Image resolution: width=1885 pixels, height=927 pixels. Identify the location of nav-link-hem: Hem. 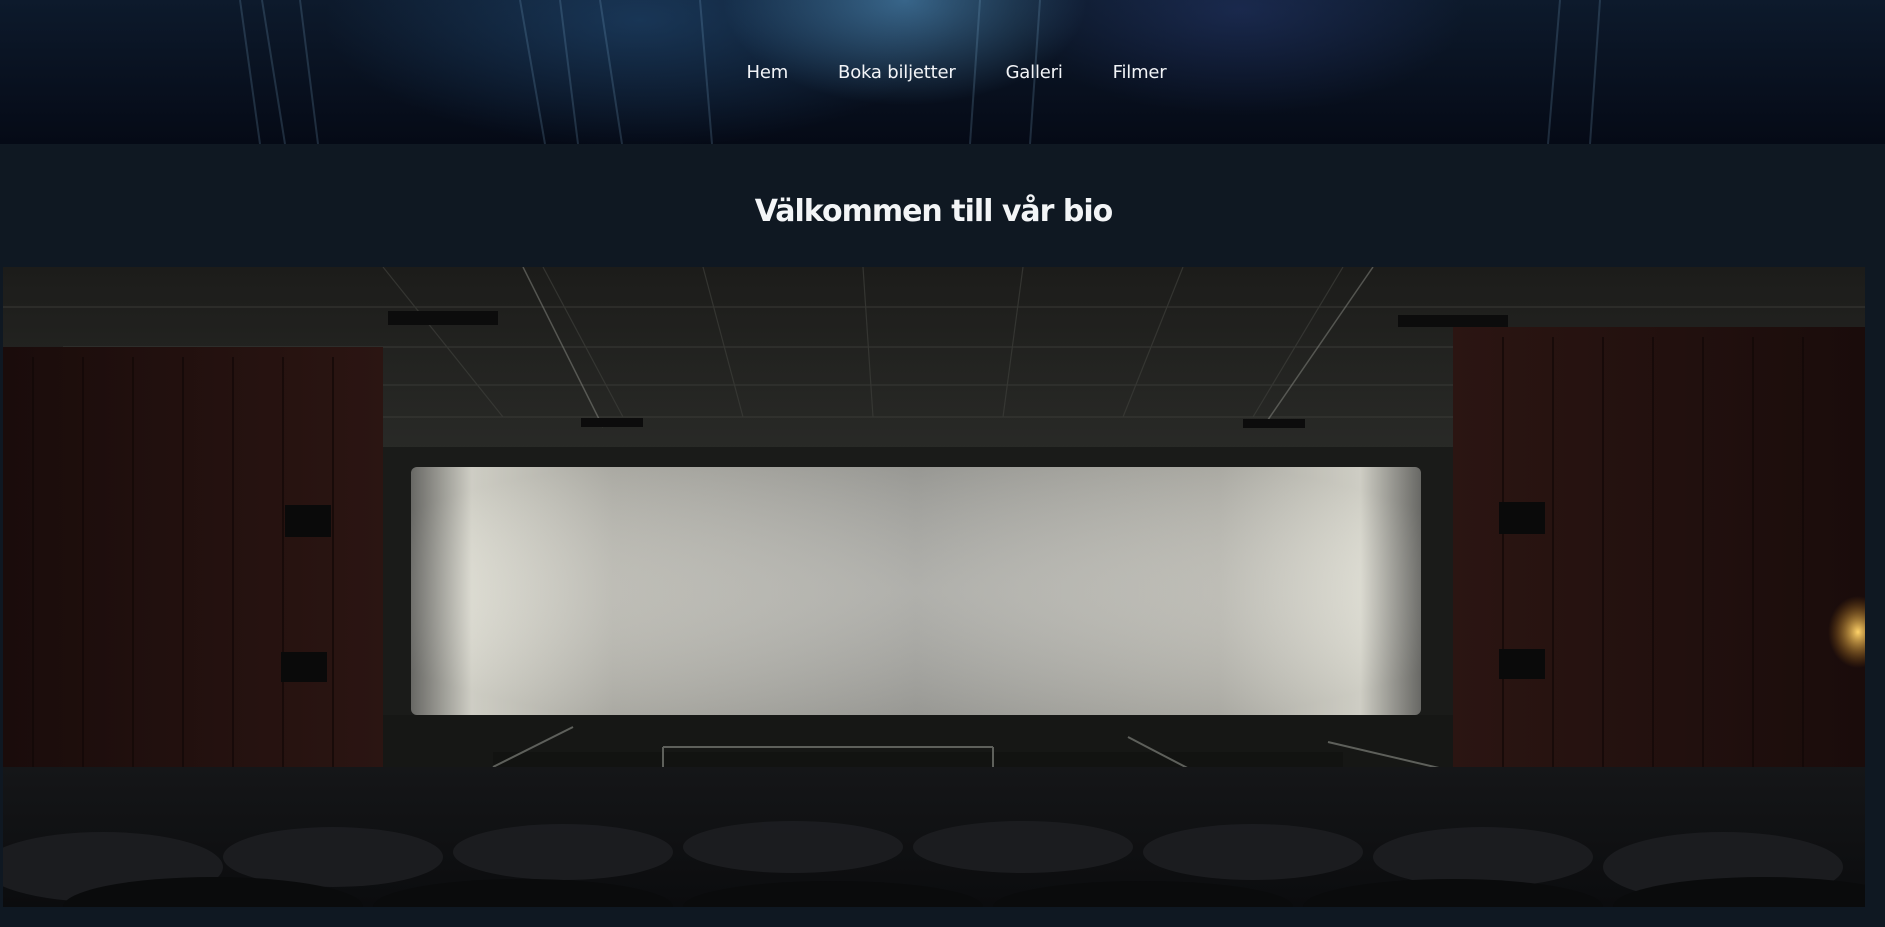
(768, 72).